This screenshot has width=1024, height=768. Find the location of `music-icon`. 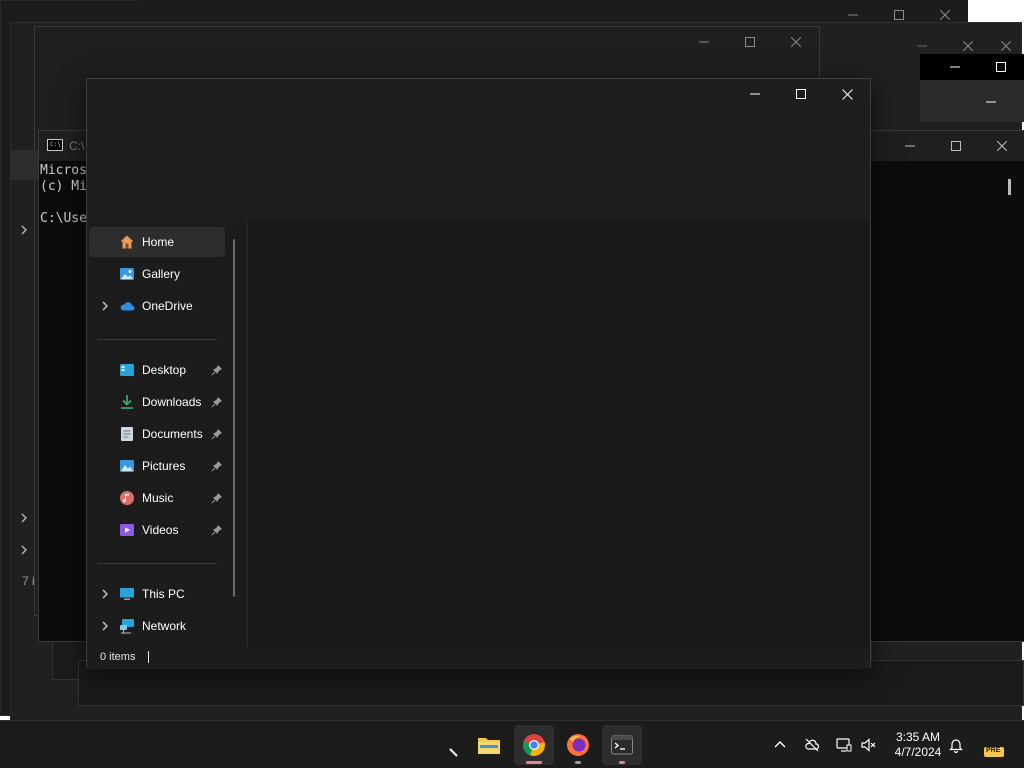

music-icon is located at coordinates (127, 498).